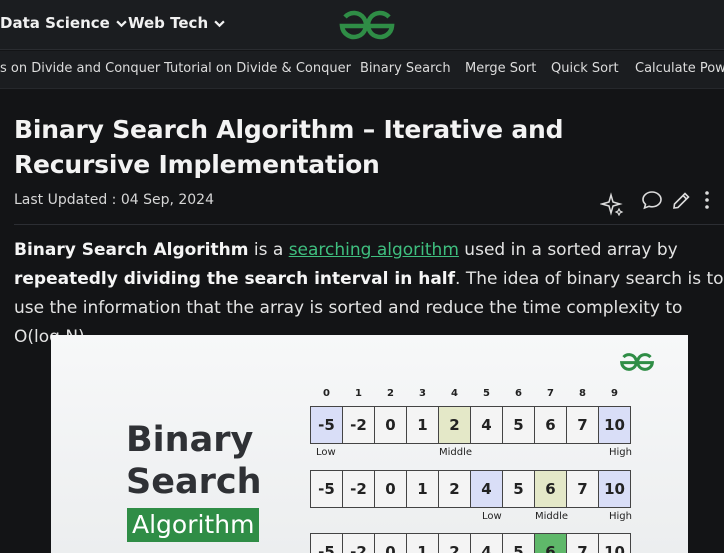 This screenshot has width=724, height=553. What do you see at coordinates (486, 393) in the screenshot?
I see `array-index: 5` at bounding box center [486, 393].